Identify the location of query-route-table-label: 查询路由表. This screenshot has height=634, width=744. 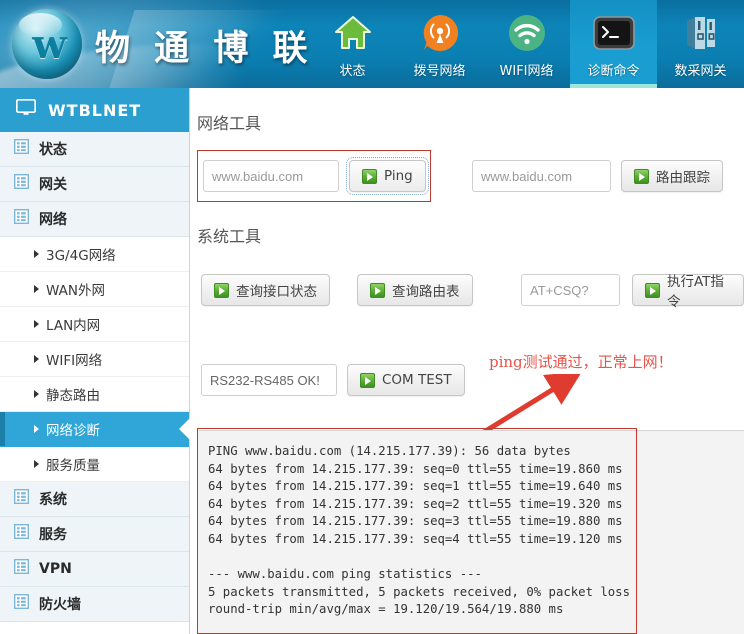
(426, 292).